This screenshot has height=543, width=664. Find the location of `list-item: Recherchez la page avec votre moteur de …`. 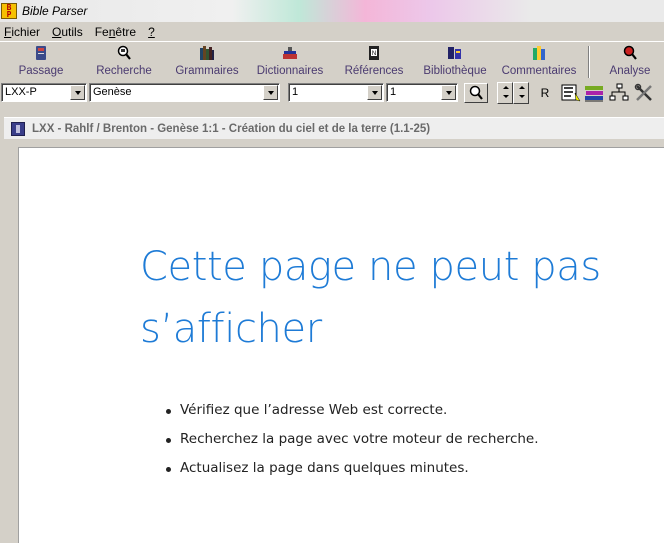

list-item: Recherchez la page avec votre moteur de … is located at coordinates (352, 445).